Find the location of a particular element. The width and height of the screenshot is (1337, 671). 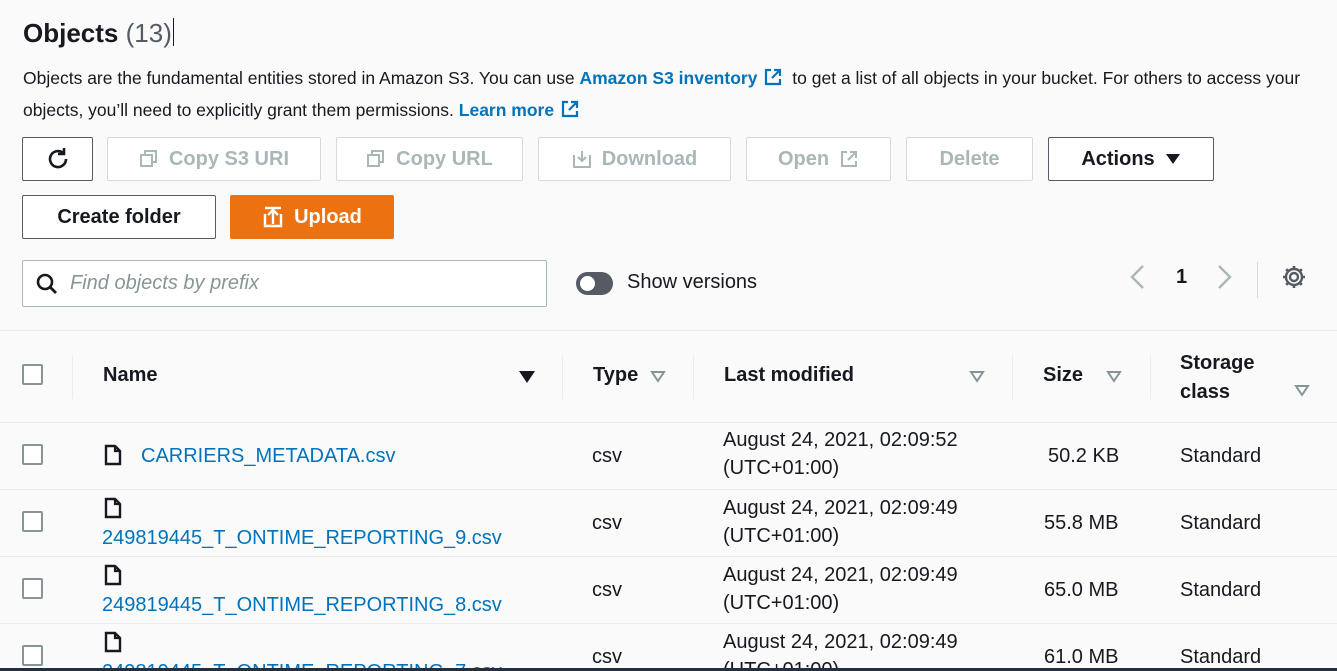

toggle-knob is located at coordinates (587, 283).